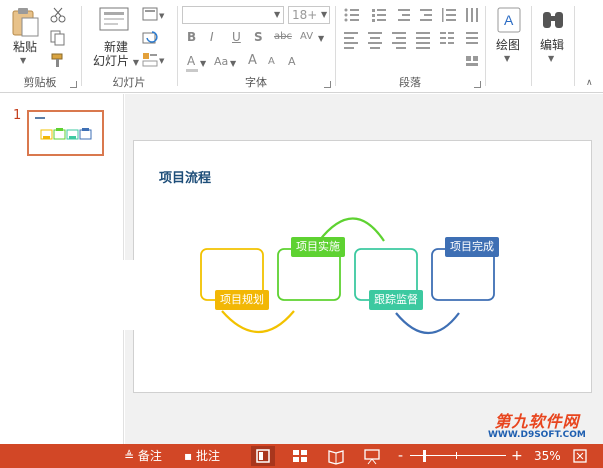 Image resolution: width=603 pixels, height=468 pixels. I want to click on collapse-ribbon-icon: ∧, so click(589, 83).